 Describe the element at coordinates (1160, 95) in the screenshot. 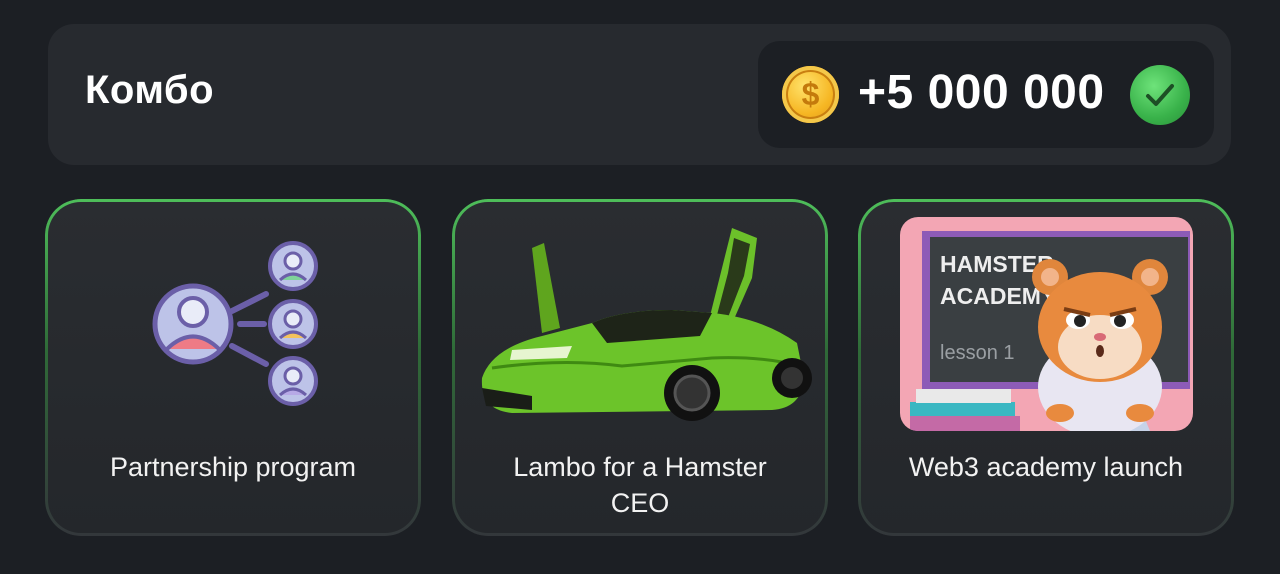

I see `check-icon` at that location.